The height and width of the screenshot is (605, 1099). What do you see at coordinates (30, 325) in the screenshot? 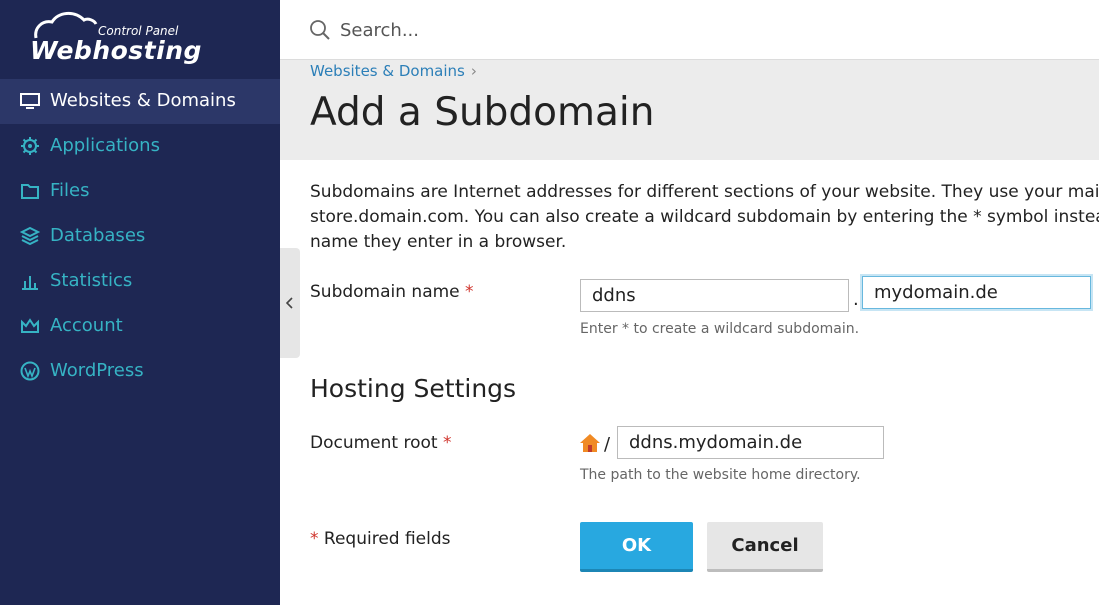
I see `crown-icon` at bounding box center [30, 325].